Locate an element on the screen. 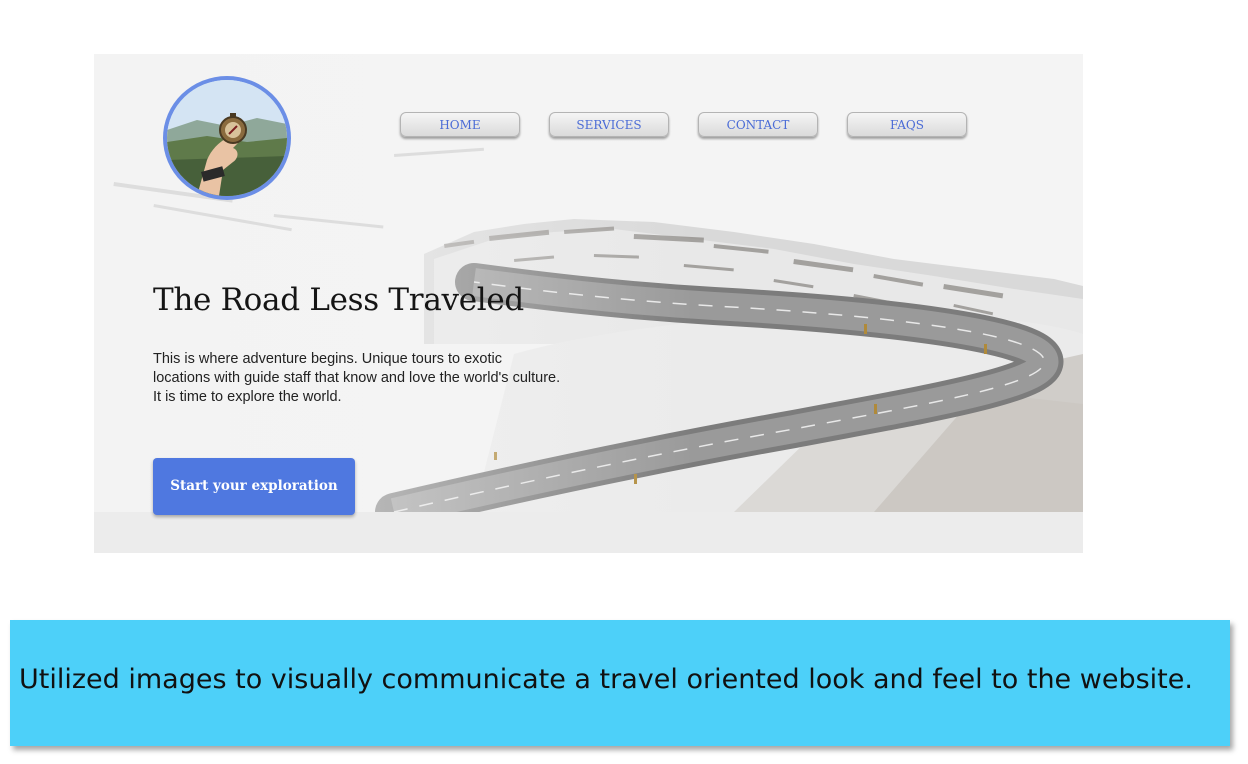  nav-services-button: SERVICES is located at coordinates (609, 124).